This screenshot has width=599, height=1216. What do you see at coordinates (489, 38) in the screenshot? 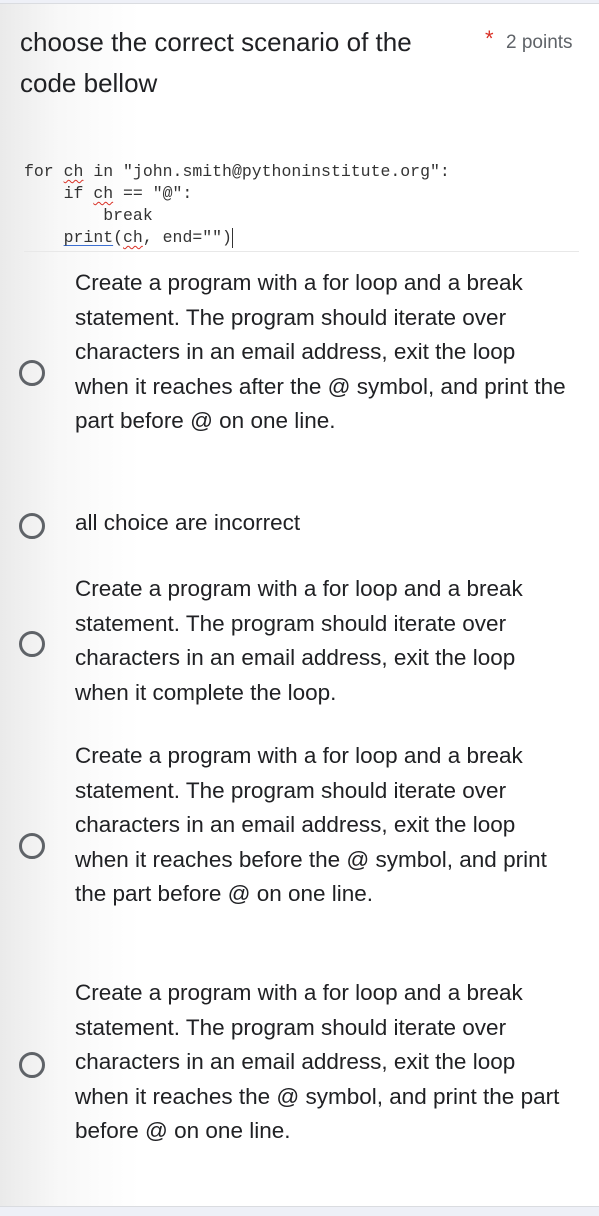
I see `required-marker: *` at bounding box center [489, 38].